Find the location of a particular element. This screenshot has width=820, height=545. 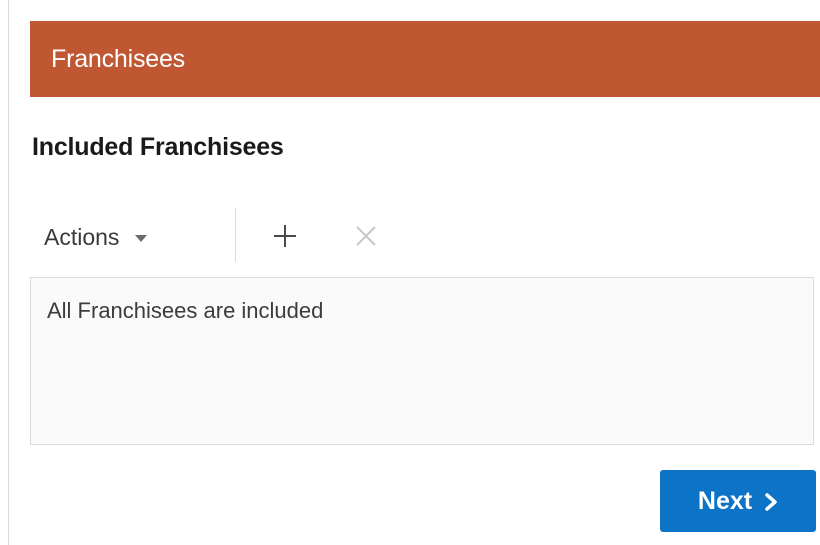

section-heading: Included Franchisees is located at coordinates (158, 147).